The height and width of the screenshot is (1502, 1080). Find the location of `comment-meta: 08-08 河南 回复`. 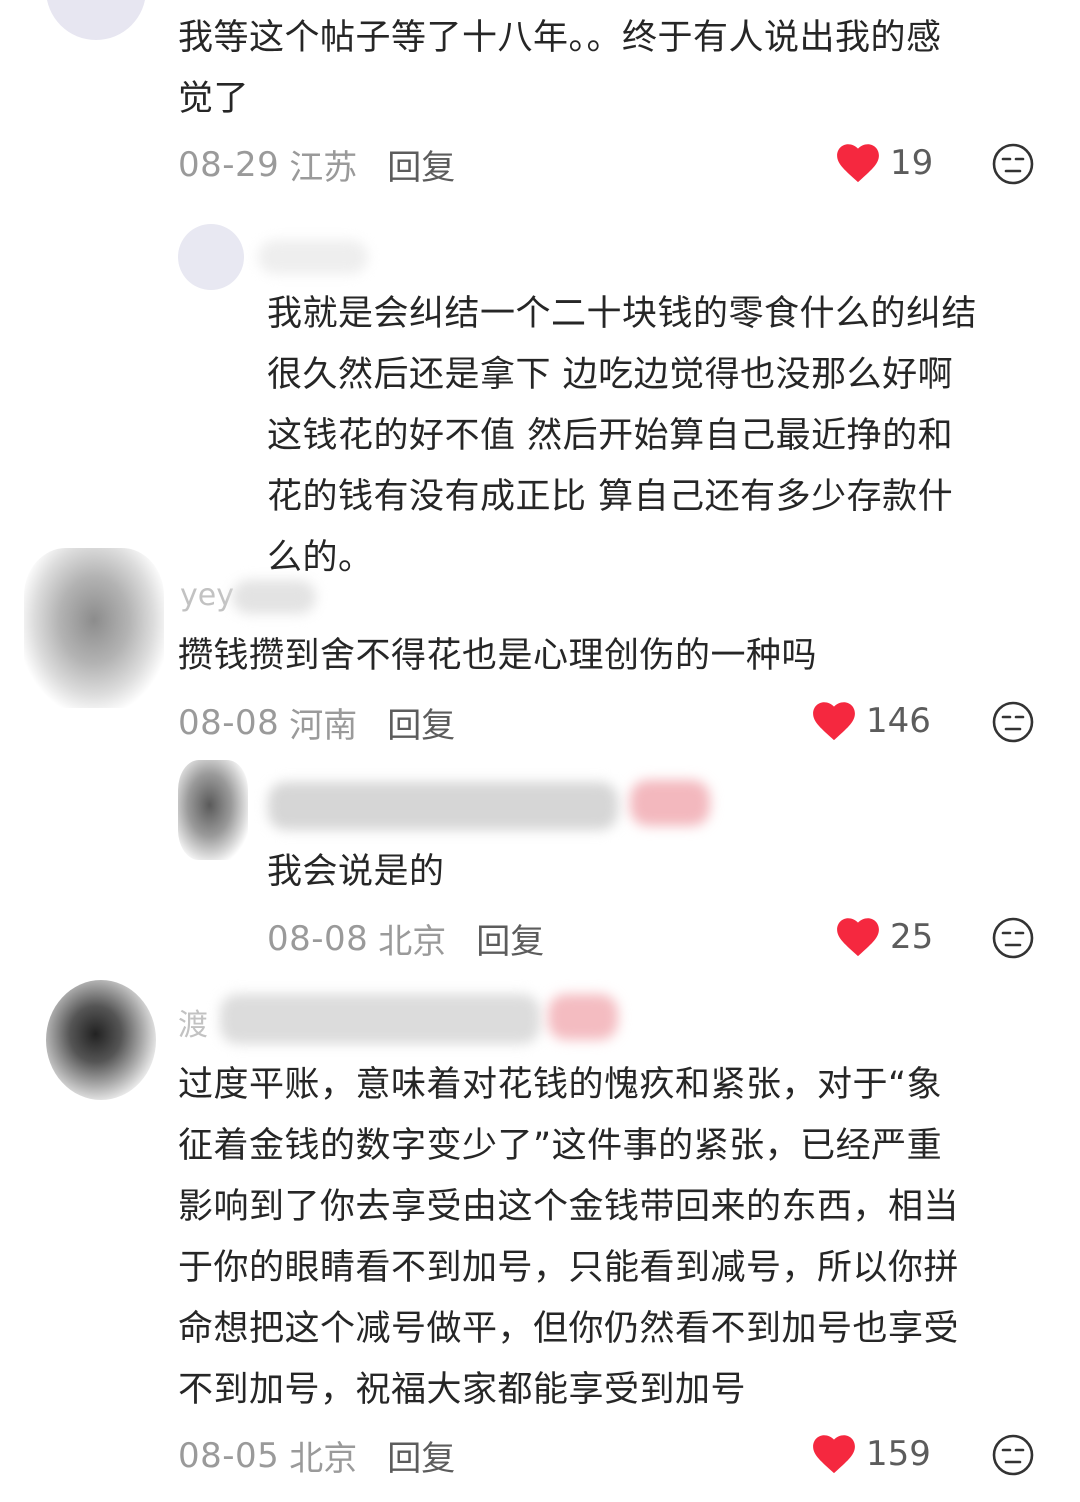

comment-meta: 08-08 河南 回复 is located at coordinates (316, 722).